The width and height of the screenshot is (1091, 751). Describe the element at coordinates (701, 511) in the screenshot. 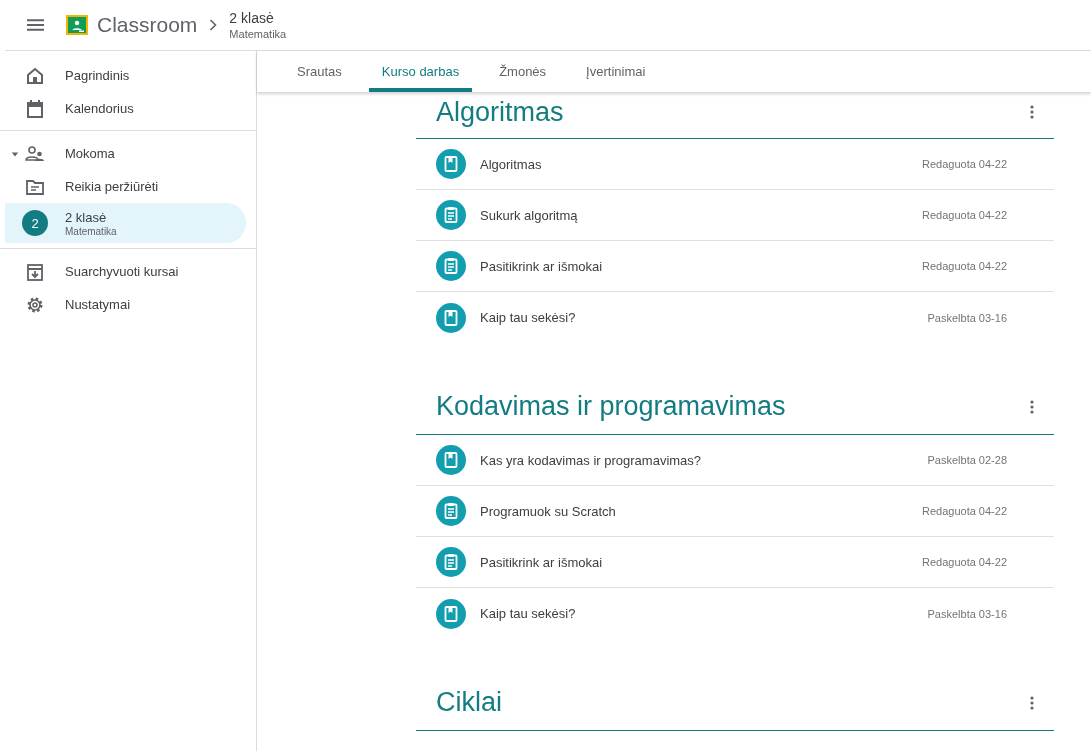

I see `item-title: Programuok su Scratch` at that location.